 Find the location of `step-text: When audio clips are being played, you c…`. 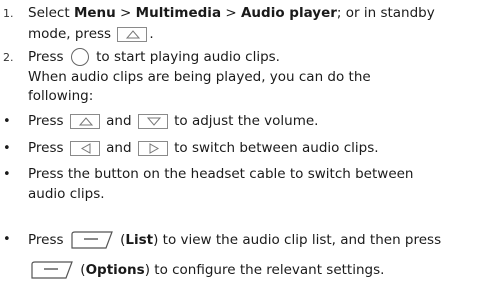

step-text: When audio clips are being played, you c… is located at coordinates (199, 77).